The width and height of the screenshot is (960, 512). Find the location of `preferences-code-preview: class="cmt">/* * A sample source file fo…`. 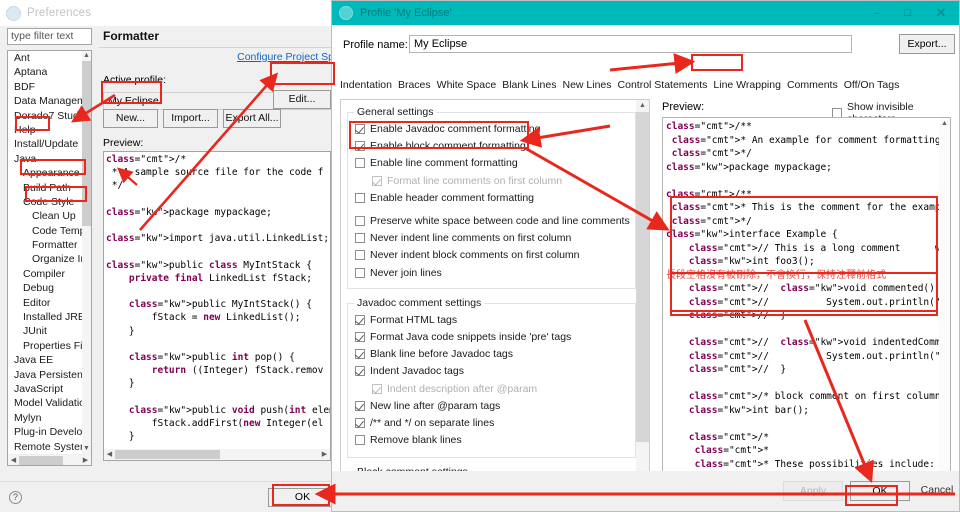

preferences-code-preview: class="cmt">/* * A sample source file fo… is located at coordinates (217, 306).